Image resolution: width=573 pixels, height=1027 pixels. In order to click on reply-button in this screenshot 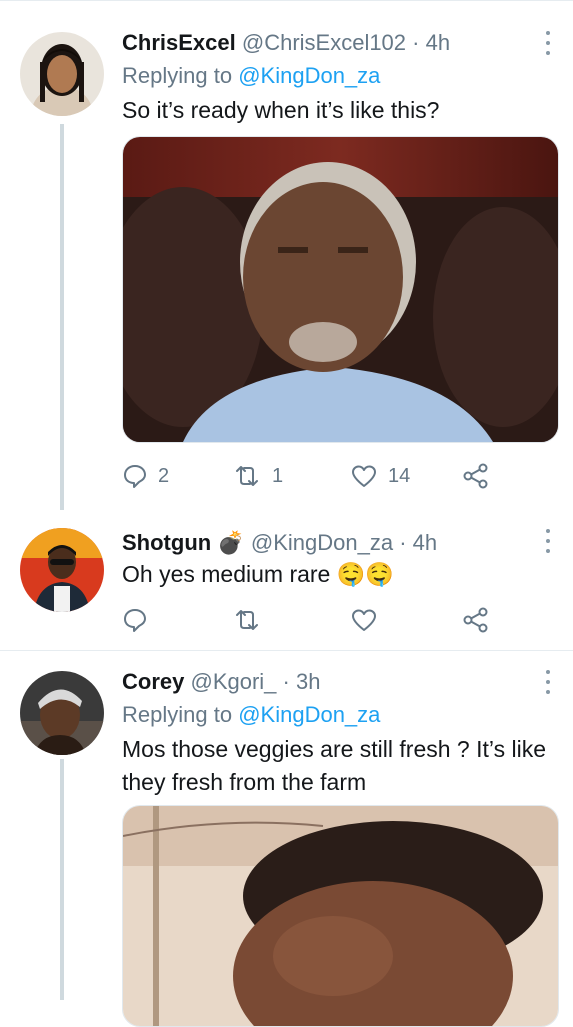, I will do `click(140, 620)`.